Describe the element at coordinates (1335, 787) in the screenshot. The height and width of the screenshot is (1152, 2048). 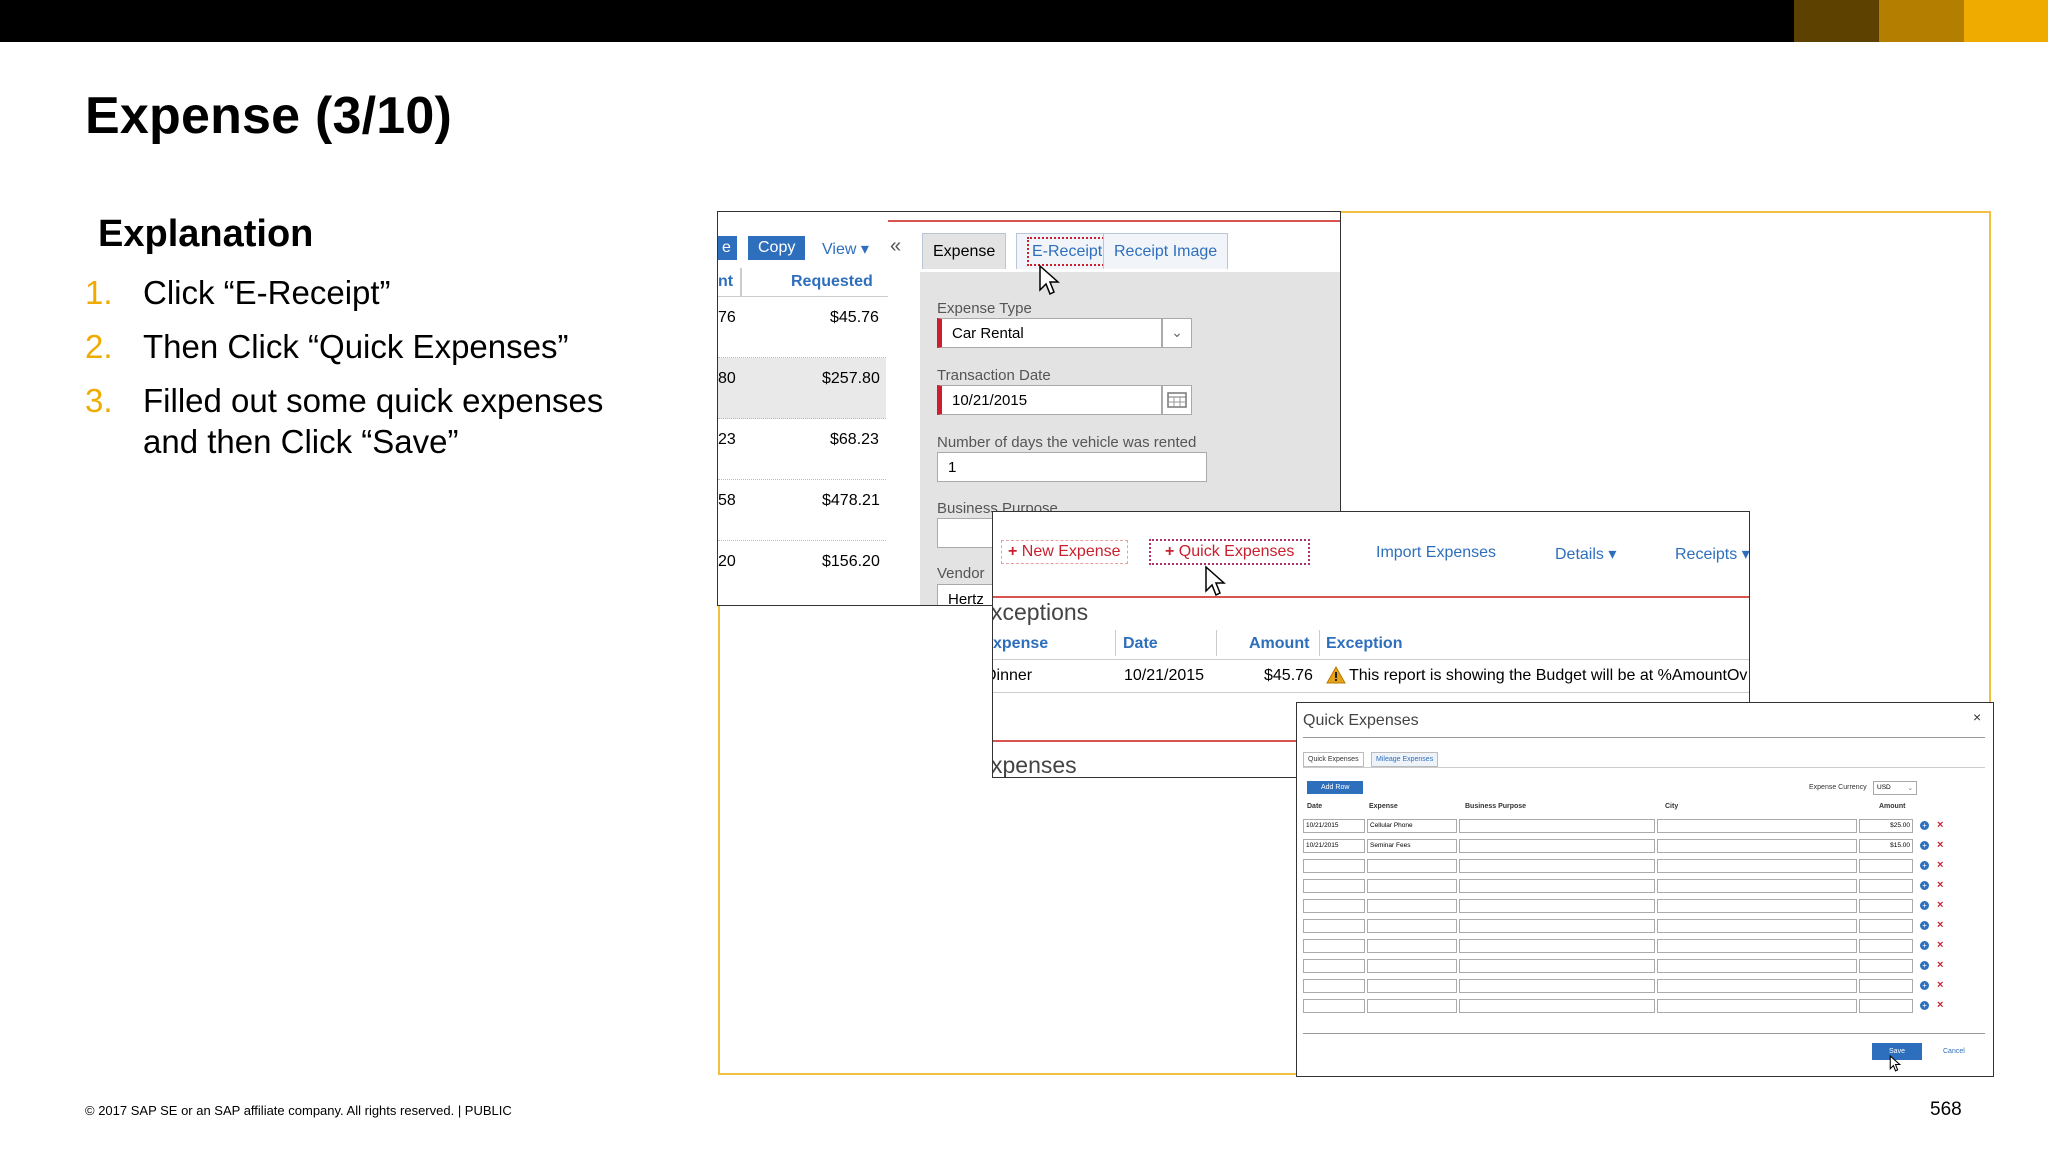
I see `add-row-button: Add Row` at that location.